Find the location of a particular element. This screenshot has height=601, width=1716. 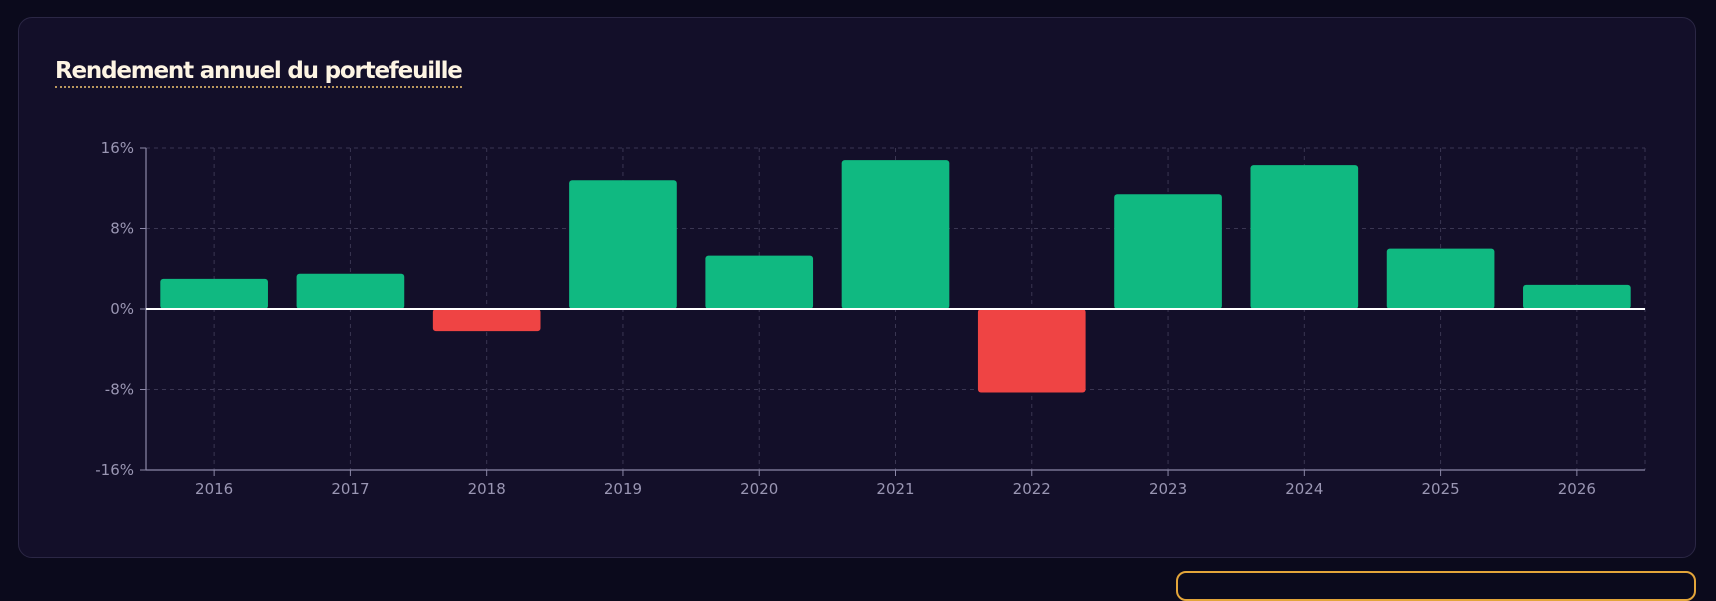

partial-action-button is located at coordinates (1436, 586).